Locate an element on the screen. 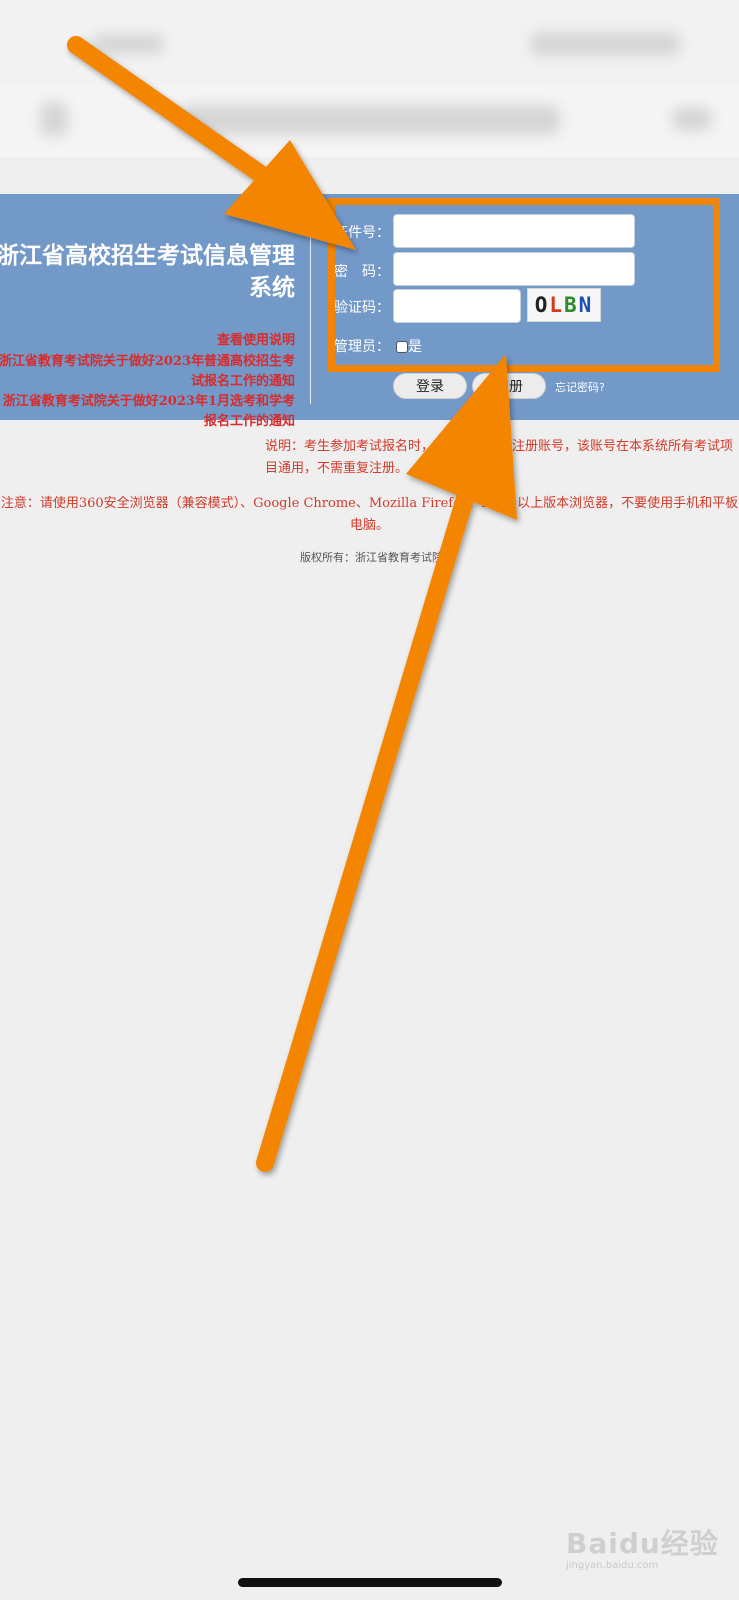 The height and width of the screenshot is (1600, 739). watermark-url: jingyan.baidu.com is located at coordinates (612, 1565).